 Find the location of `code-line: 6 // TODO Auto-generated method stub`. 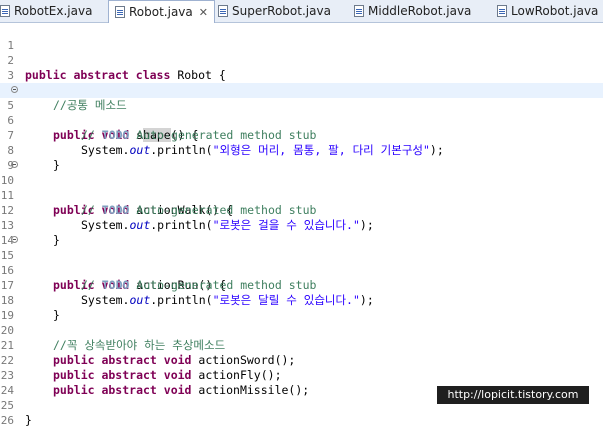

code-line: 6 // TODO Auto-generated method stub is located at coordinates (301, 120).